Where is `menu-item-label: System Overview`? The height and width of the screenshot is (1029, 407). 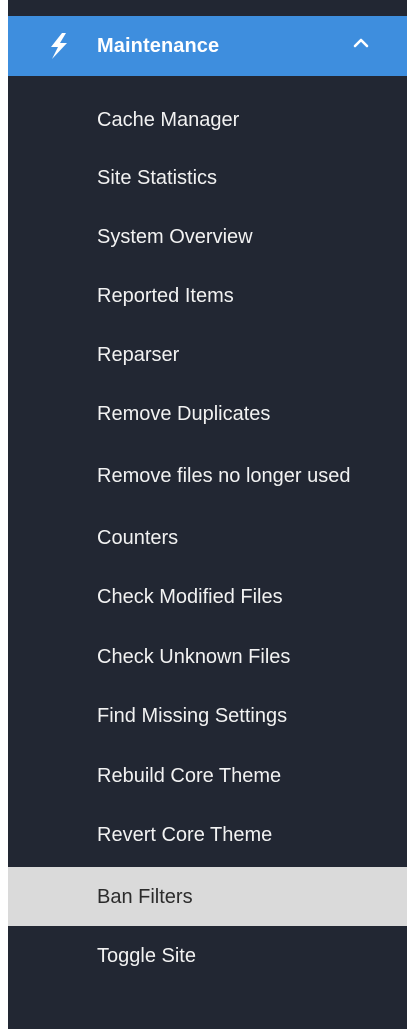
menu-item-label: System Overview is located at coordinates (175, 237).